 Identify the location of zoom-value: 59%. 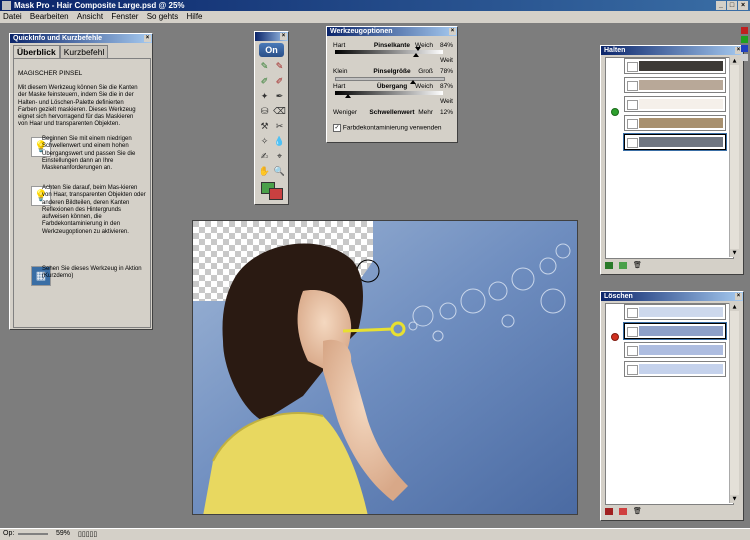
(63, 533).